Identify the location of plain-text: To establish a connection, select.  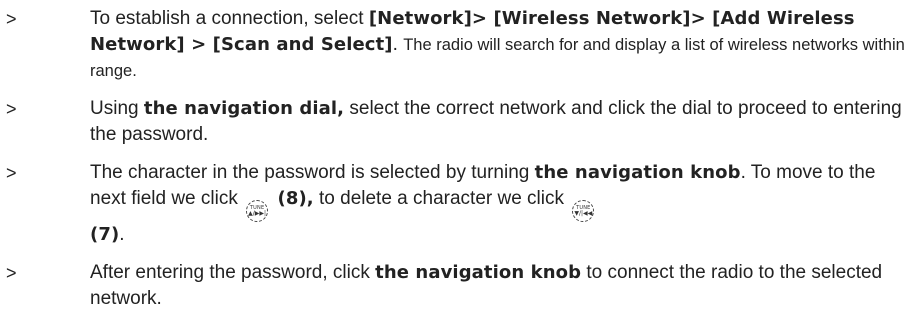
(229, 18).